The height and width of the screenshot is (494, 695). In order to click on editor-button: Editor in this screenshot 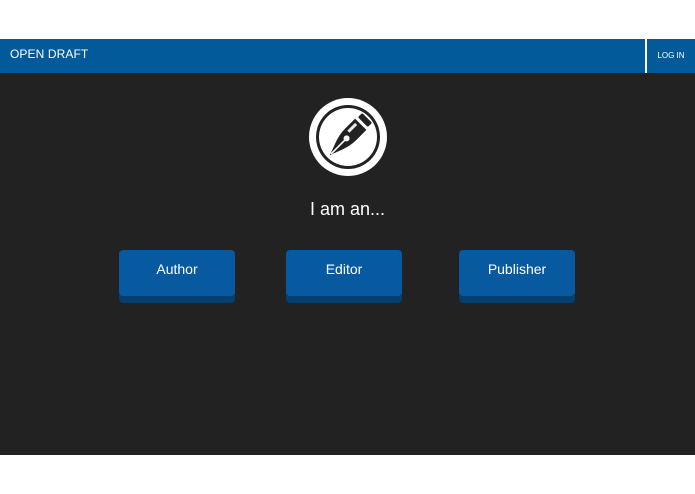, I will do `click(344, 273)`.